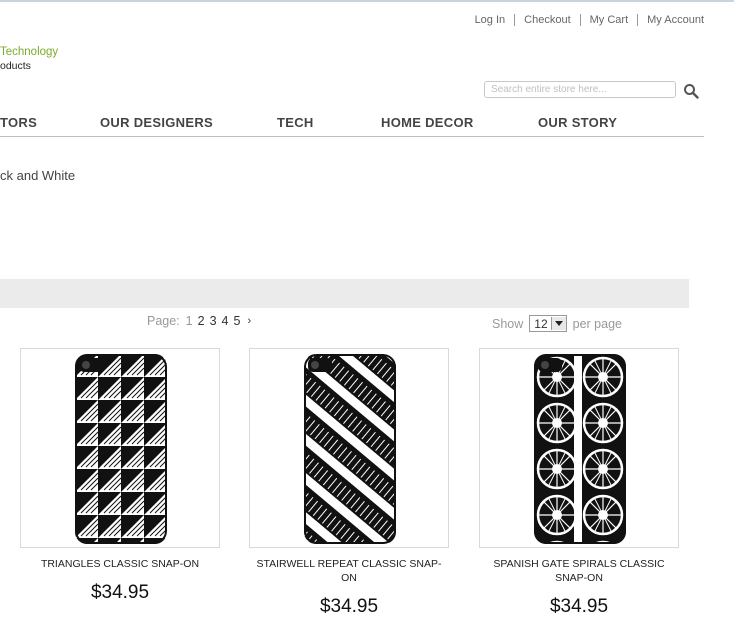 Image resolution: width=734 pixels, height=624 pixels. Describe the element at coordinates (608, 20) in the screenshot. I see `my-cart-link: My Cart` at that location.